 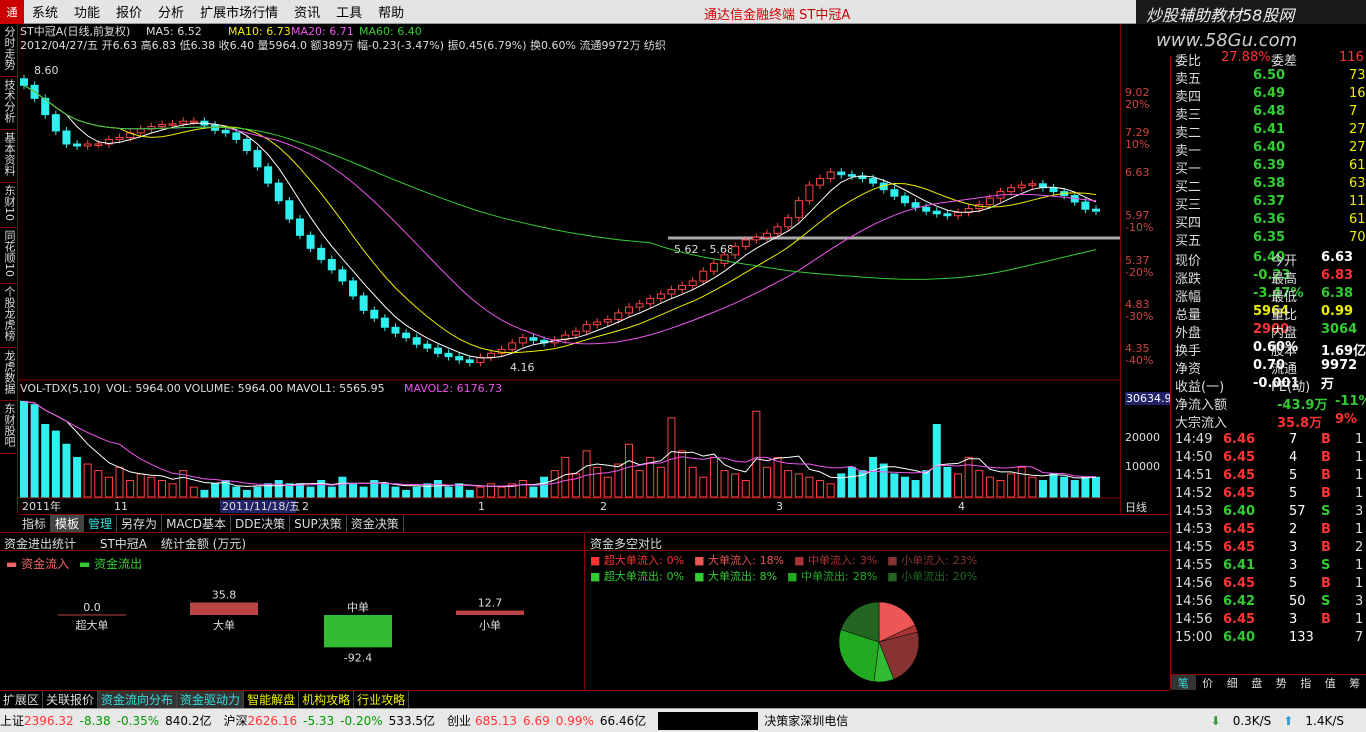 I want to click on tab-saveas: 另存为, so click(x=140, y=523).